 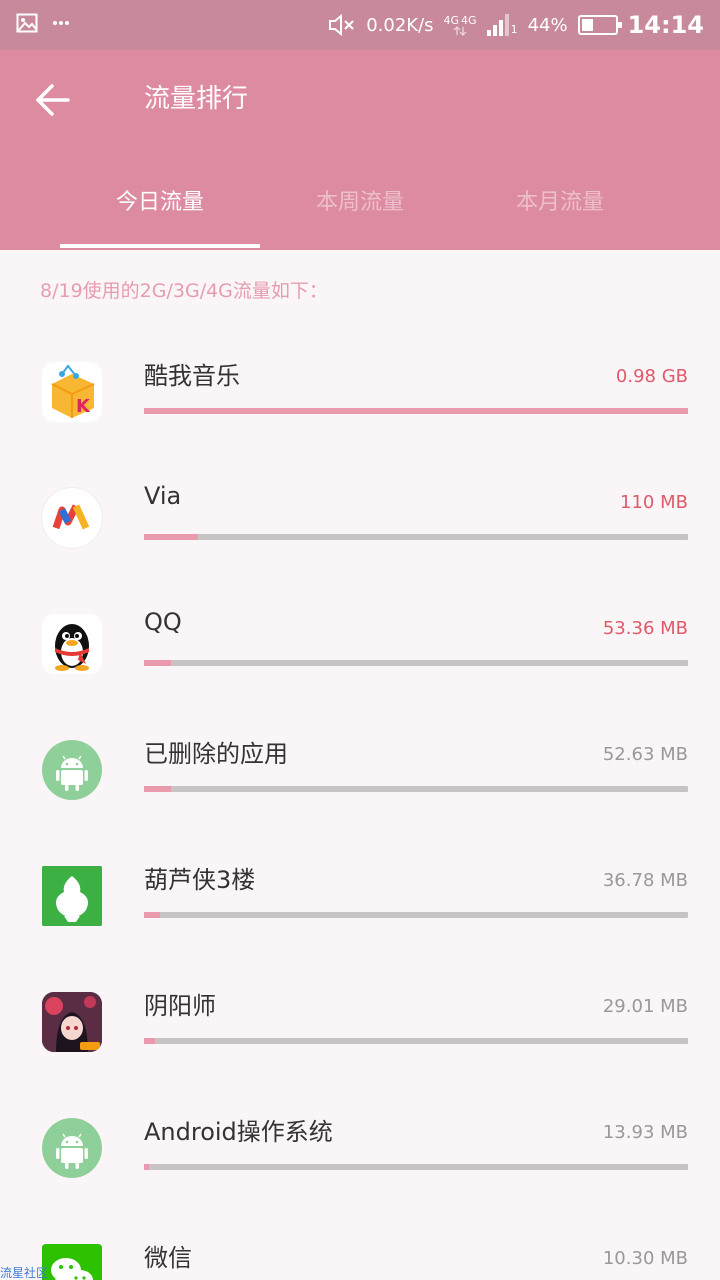 What do you see at coordinates (72, 896) in the screenshot?
I see `huluxia-icon` at bounding box center [72, 896].